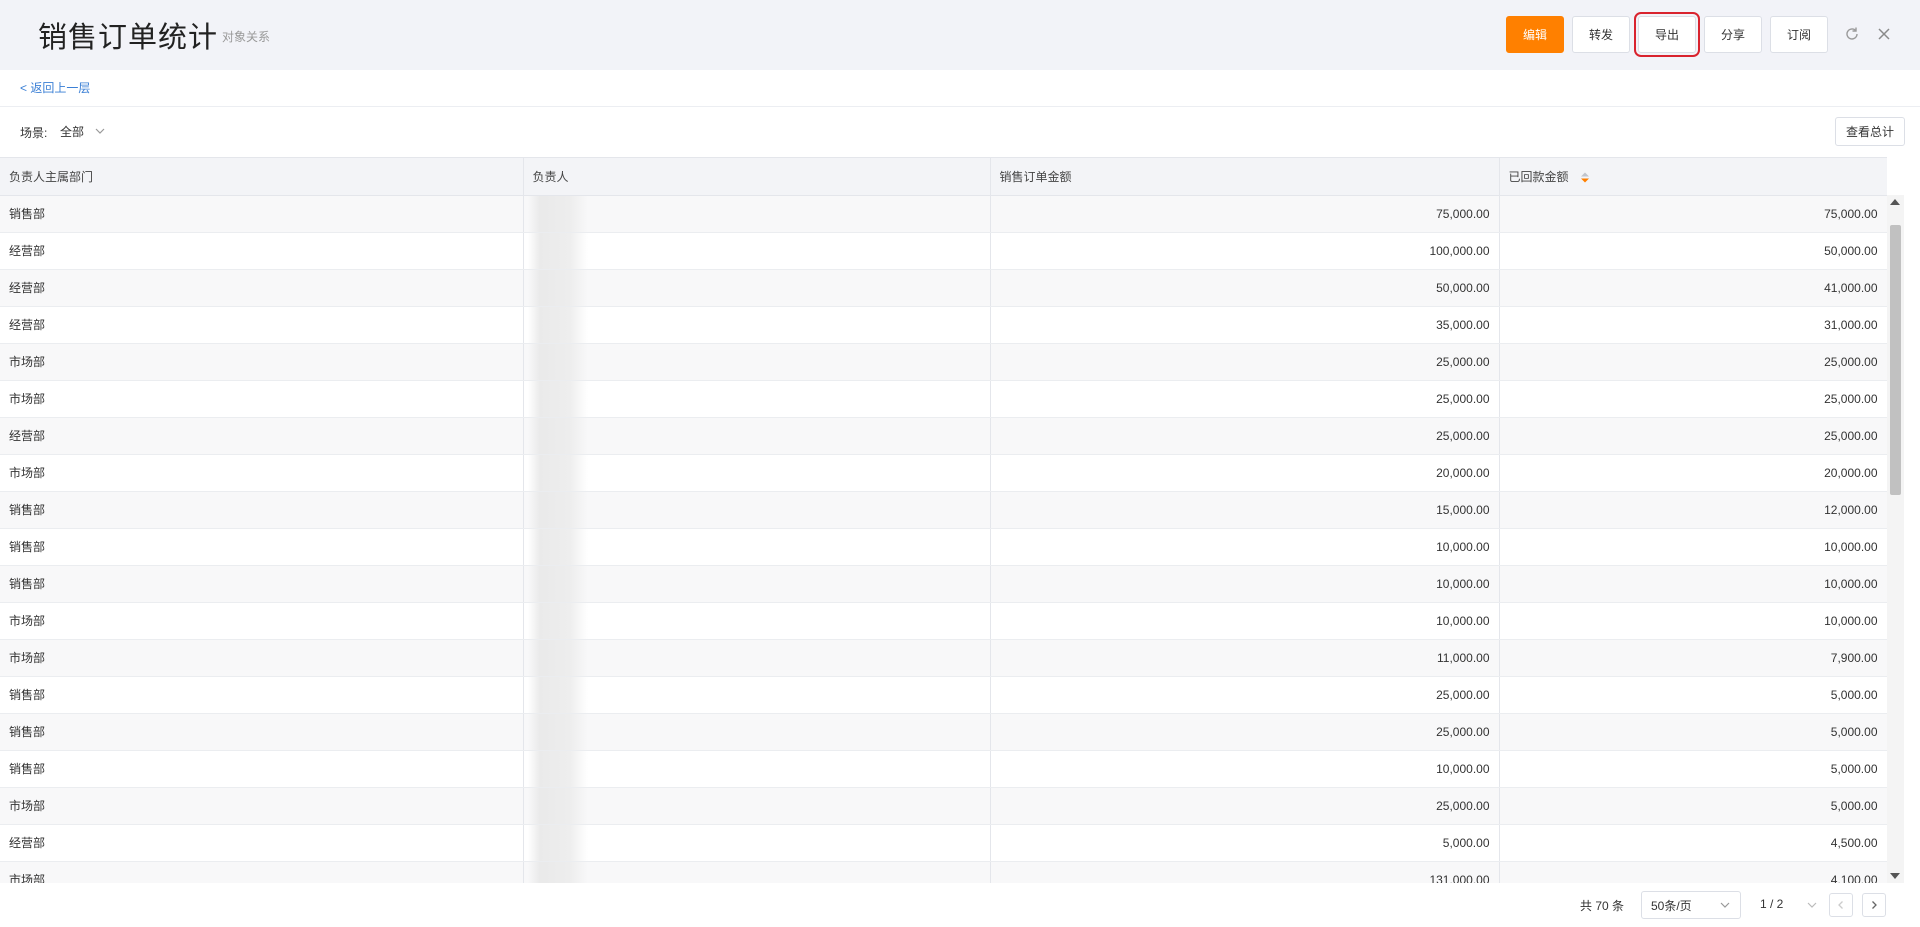 The width and height of the screenshot is (1920, 927). I want to click on table-row: 经营部 35,000.00 31,000.00, so click(943, 325).